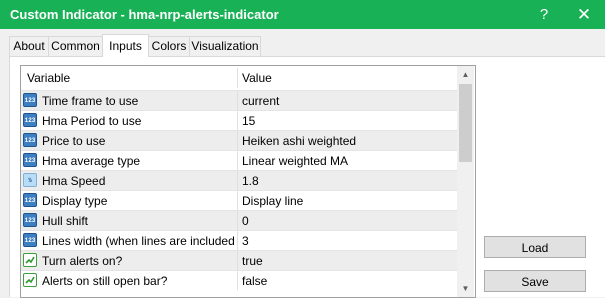 This screenshot has height=298, width=605. I want to click on row-variable: Hma Period to use, so click(92, 121).